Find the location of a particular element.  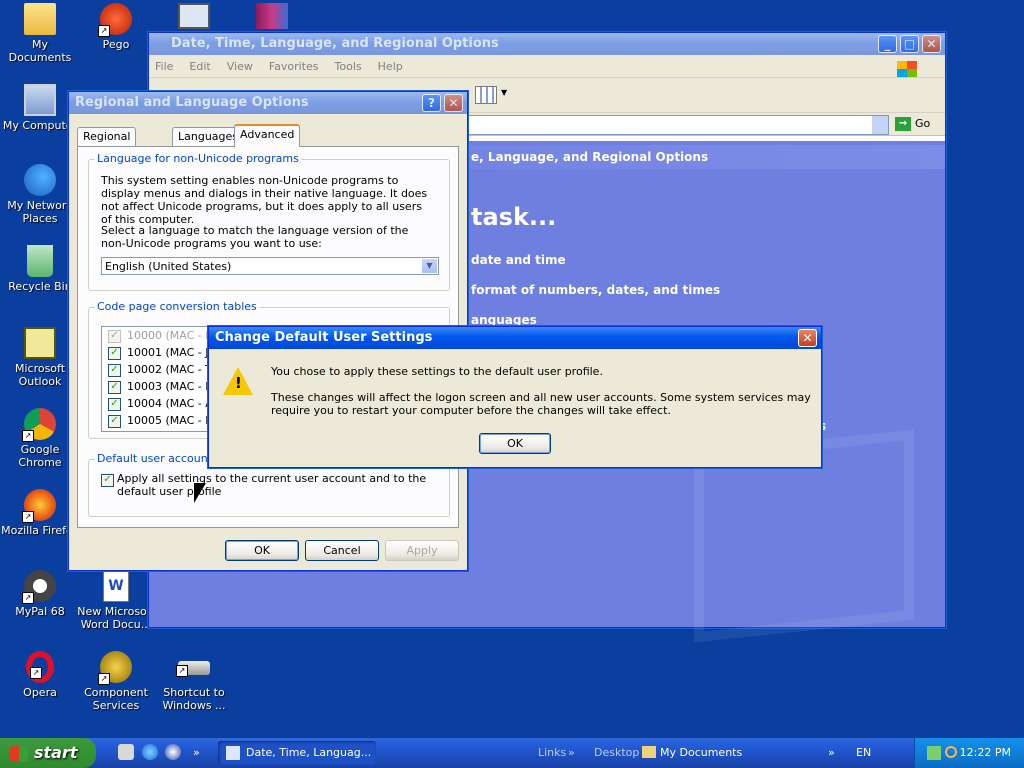

system-tray: 12:22 PM is located at coordinates (969, 753).